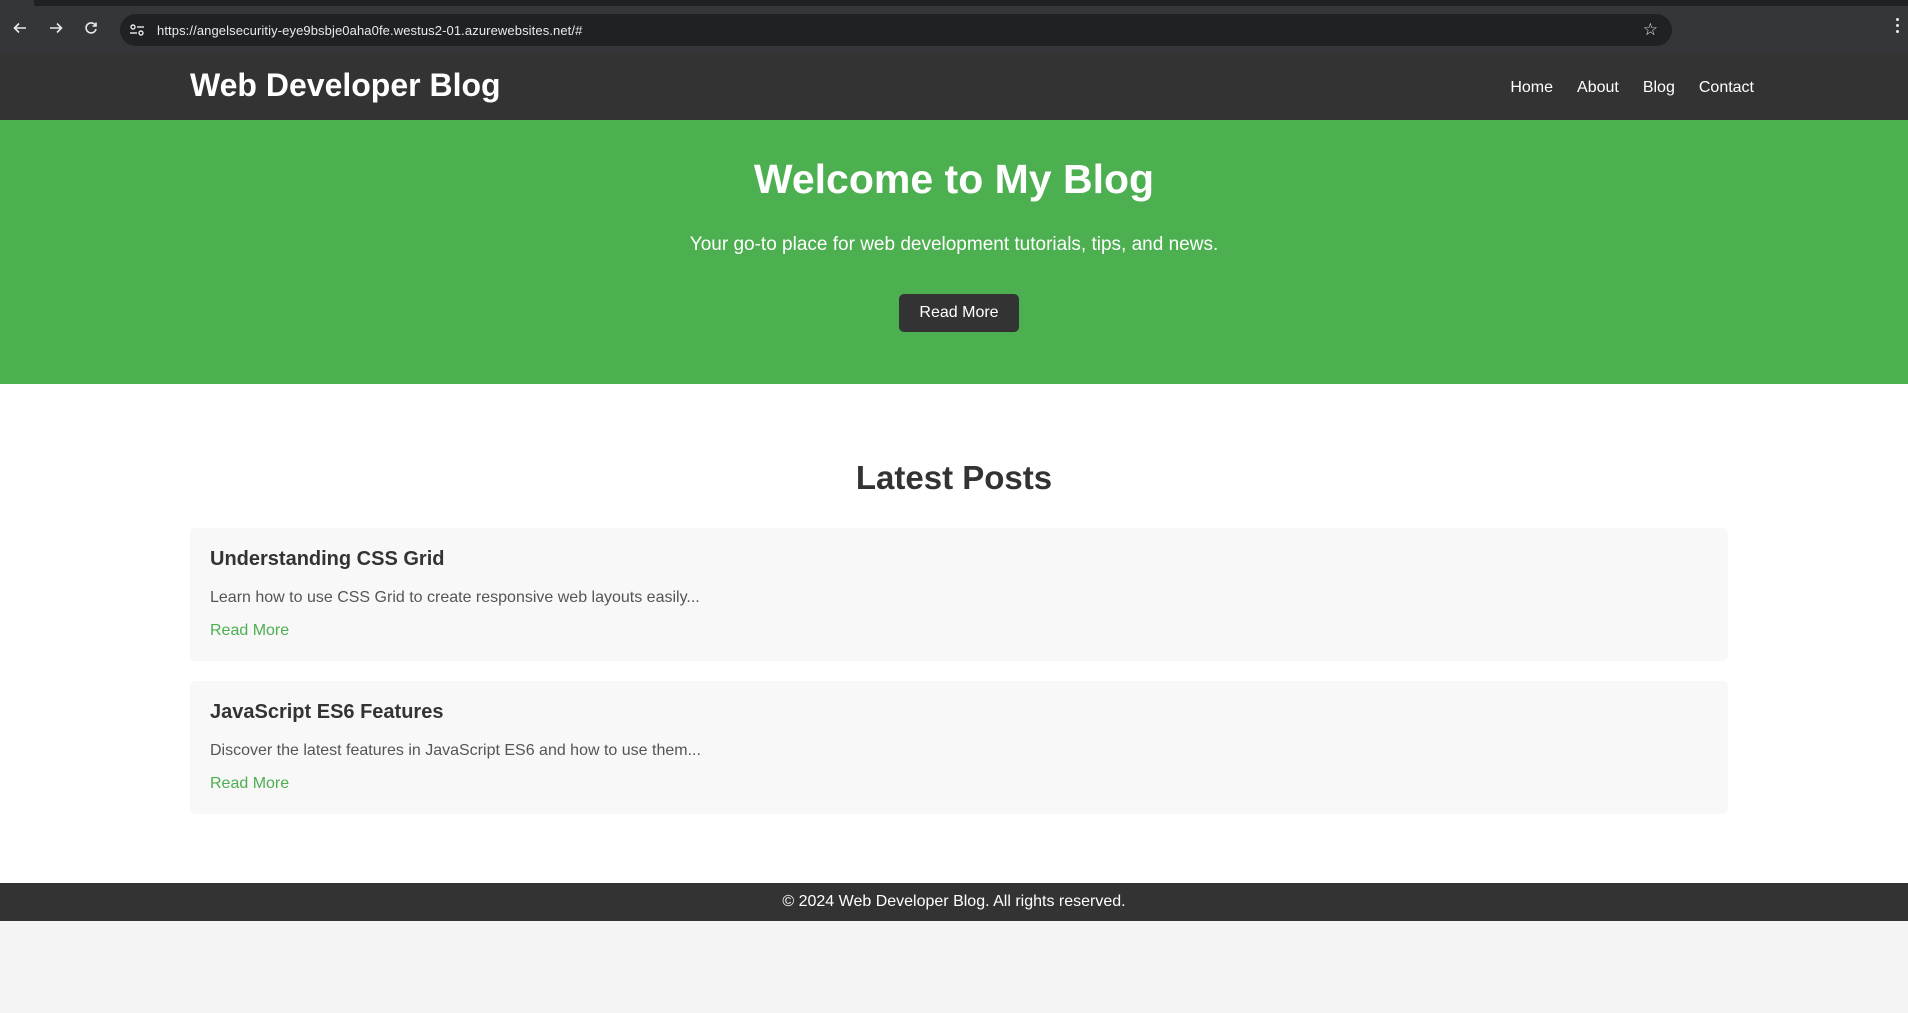  I want to click on nav-link-contact: Contact, so click(1726, 88).